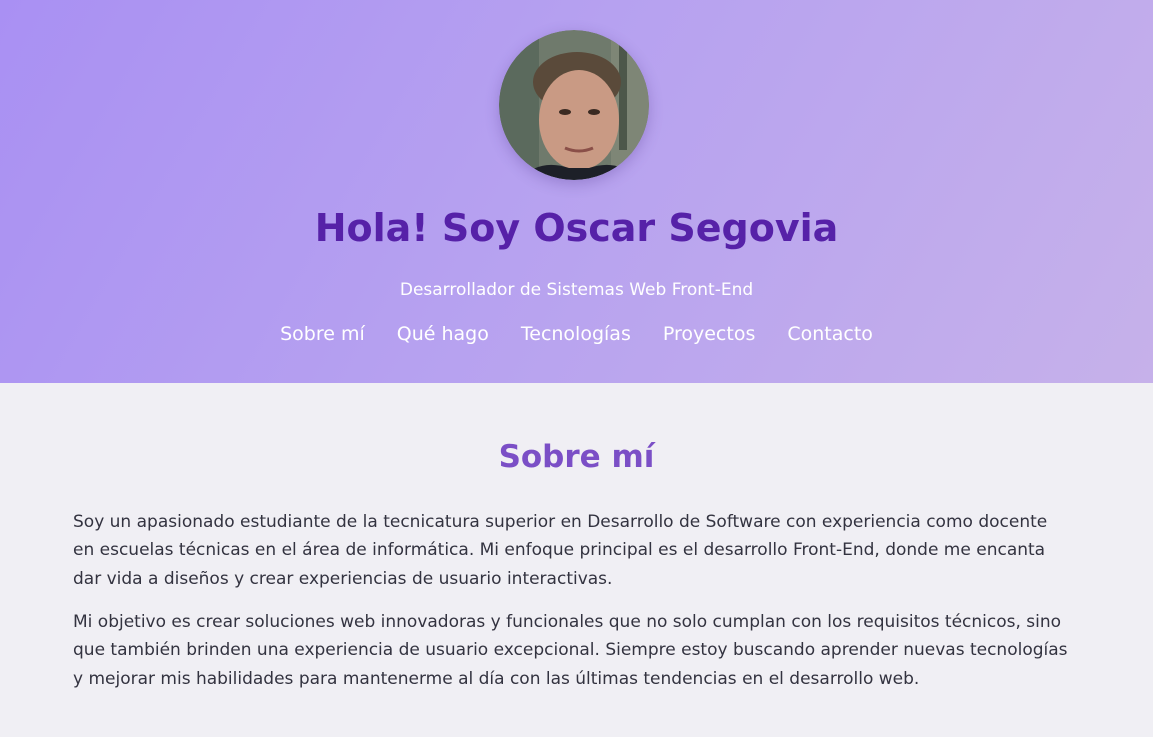 This screenshot has width=1153, height=737. What do you see at coordinates (576, 290) in the screenshot?
I see `hero-subtitle: Desarrollador de Sistemas Web Front-End` at bounding box center [576, 290].